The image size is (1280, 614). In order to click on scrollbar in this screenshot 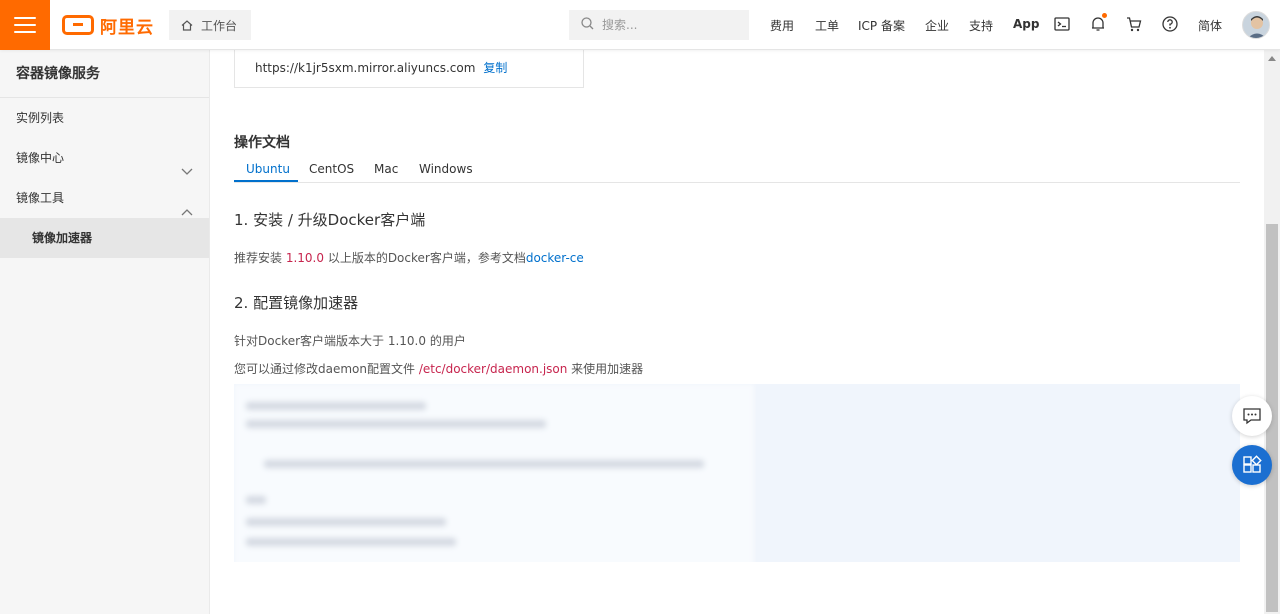, I will do `click(1272, 332)`.